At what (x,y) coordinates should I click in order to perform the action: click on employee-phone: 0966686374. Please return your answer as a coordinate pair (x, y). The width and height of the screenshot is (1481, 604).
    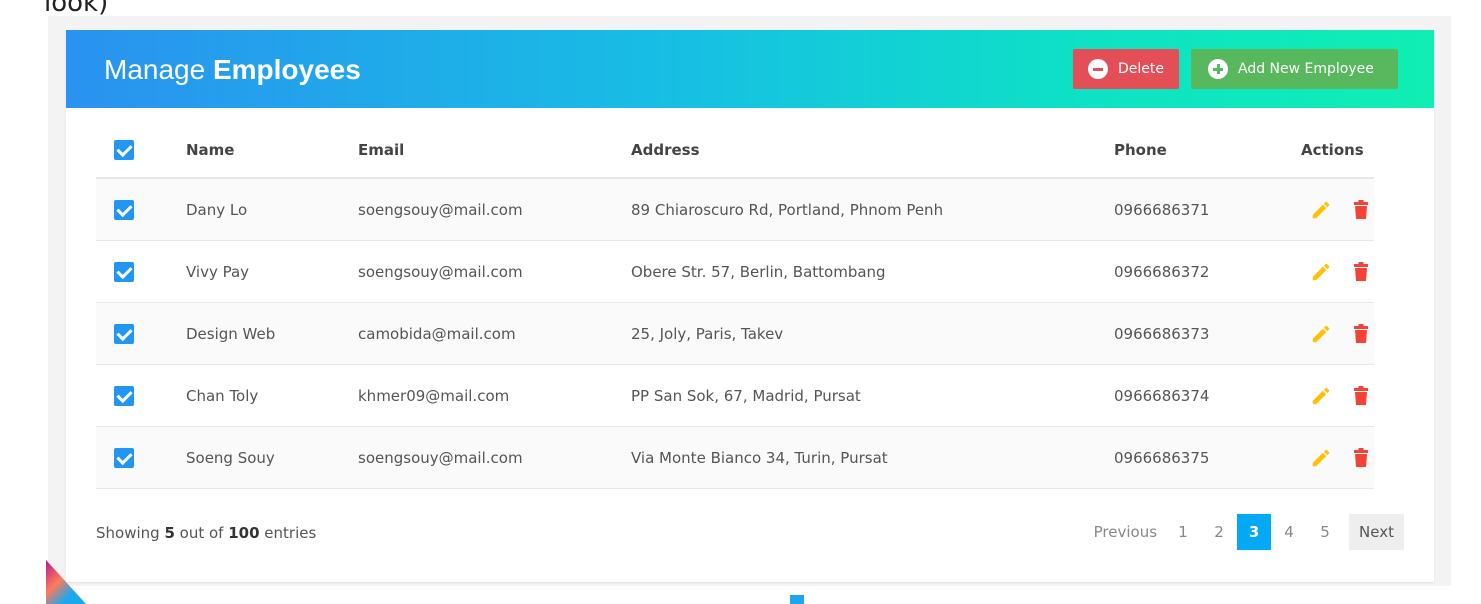
    Looking at the image, I should click on (1162, 395).